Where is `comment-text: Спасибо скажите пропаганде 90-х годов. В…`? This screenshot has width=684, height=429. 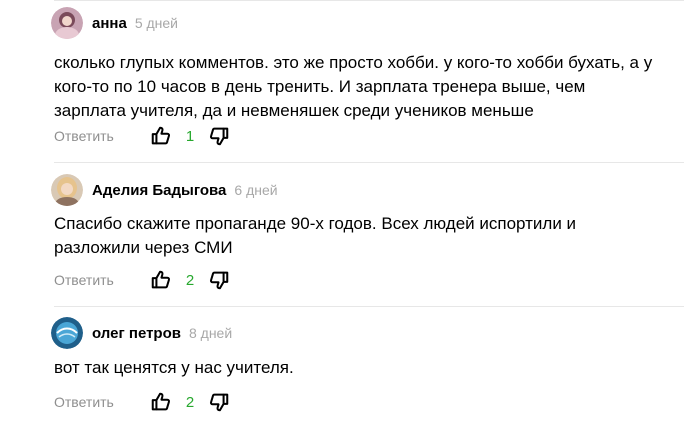 comment-text: Спасибо скажите пропаганде 90-х годов. В… is located at coordinates (315, 235).